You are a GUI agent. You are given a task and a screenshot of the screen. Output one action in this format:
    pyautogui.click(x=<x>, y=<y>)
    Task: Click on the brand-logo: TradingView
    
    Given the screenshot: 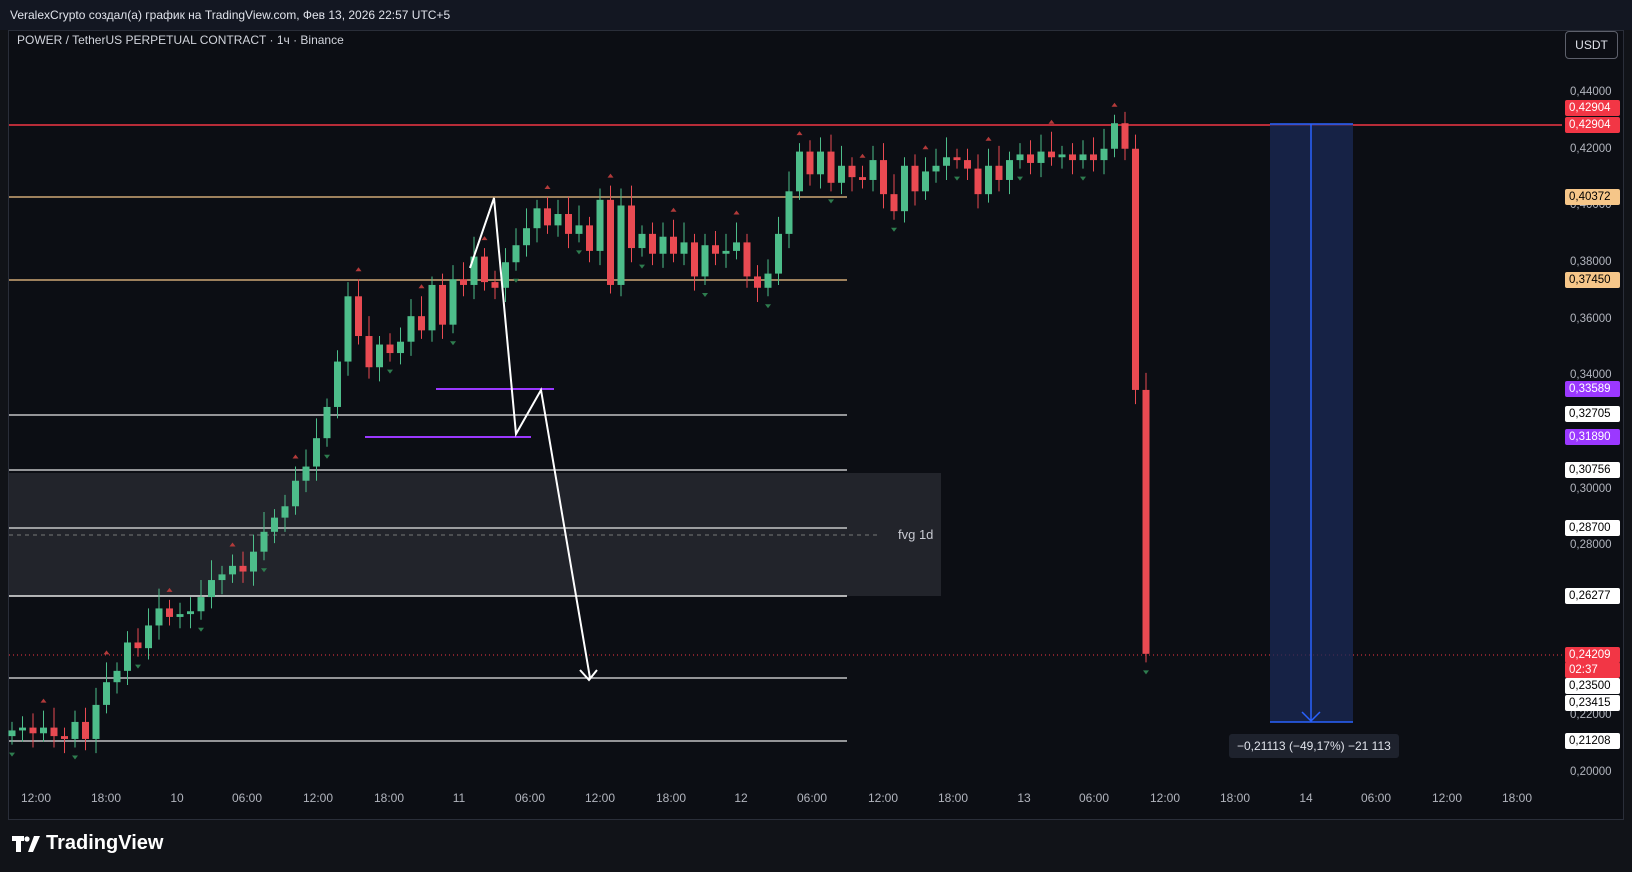 What is the action you would take?
    pyautogui.click(x=87, y=843)
    